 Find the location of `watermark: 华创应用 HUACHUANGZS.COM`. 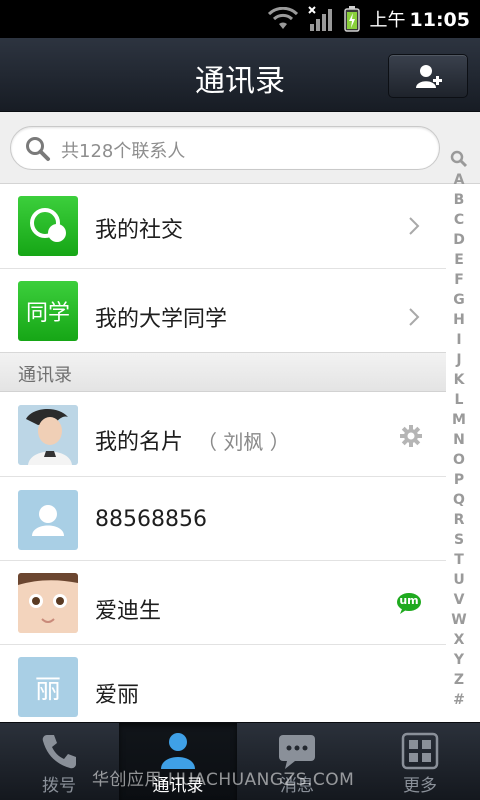

watermark: 华创应用 HUACHUANGZS.COM is located at coordinates (223, 780).